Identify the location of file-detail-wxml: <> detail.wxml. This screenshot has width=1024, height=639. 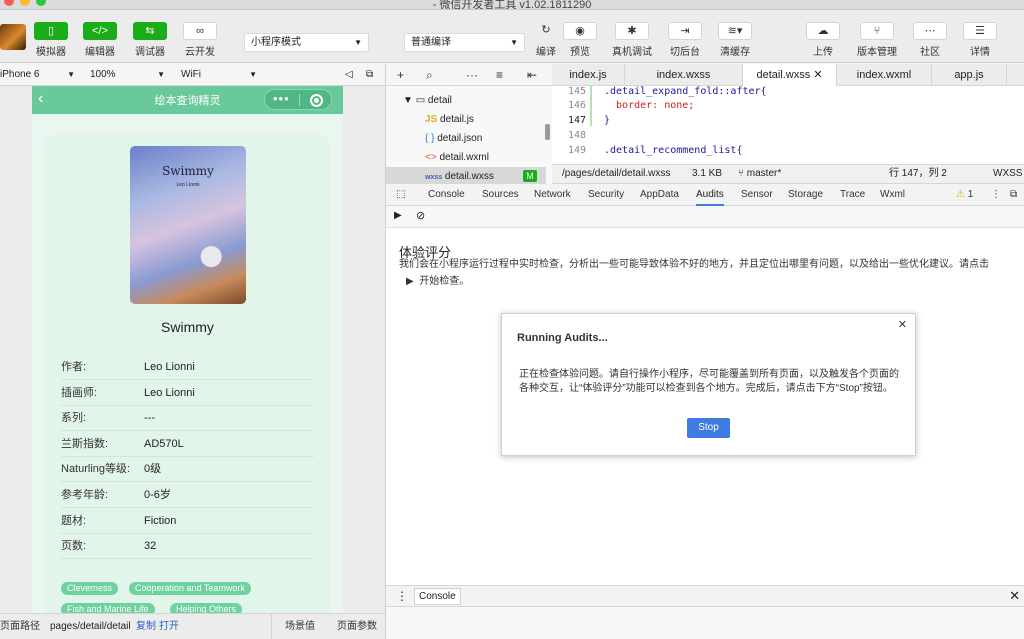
(457, 157).